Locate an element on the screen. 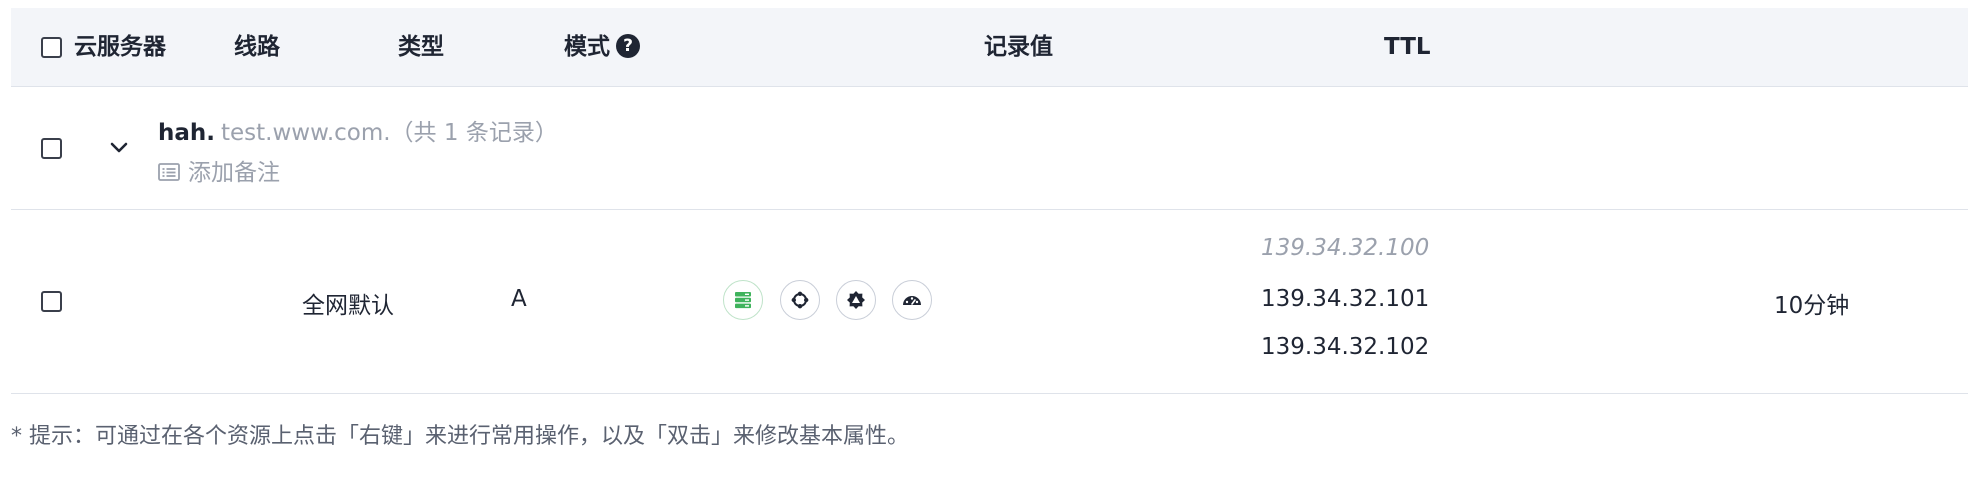 The image size is (1982, 488). load-balance-icon is located at coordinates (800, 300).